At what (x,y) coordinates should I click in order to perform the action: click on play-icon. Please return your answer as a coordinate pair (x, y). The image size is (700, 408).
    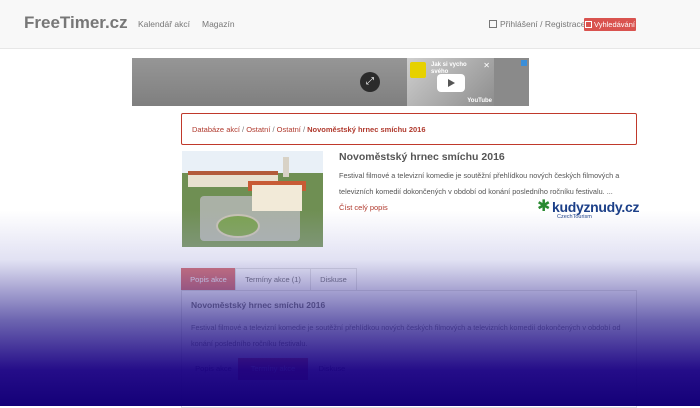
    Looking at the image, I should click on (451, 83).